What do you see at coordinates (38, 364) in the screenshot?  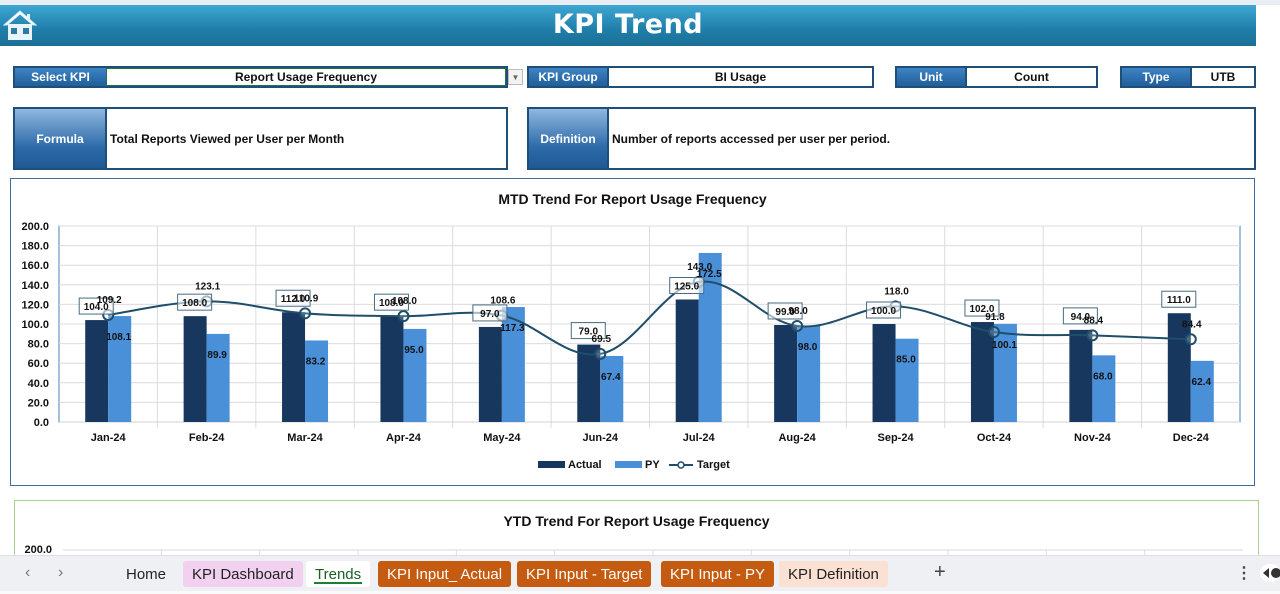 I see `y-tick-label: 60.0` at bounding box center [38, 364].